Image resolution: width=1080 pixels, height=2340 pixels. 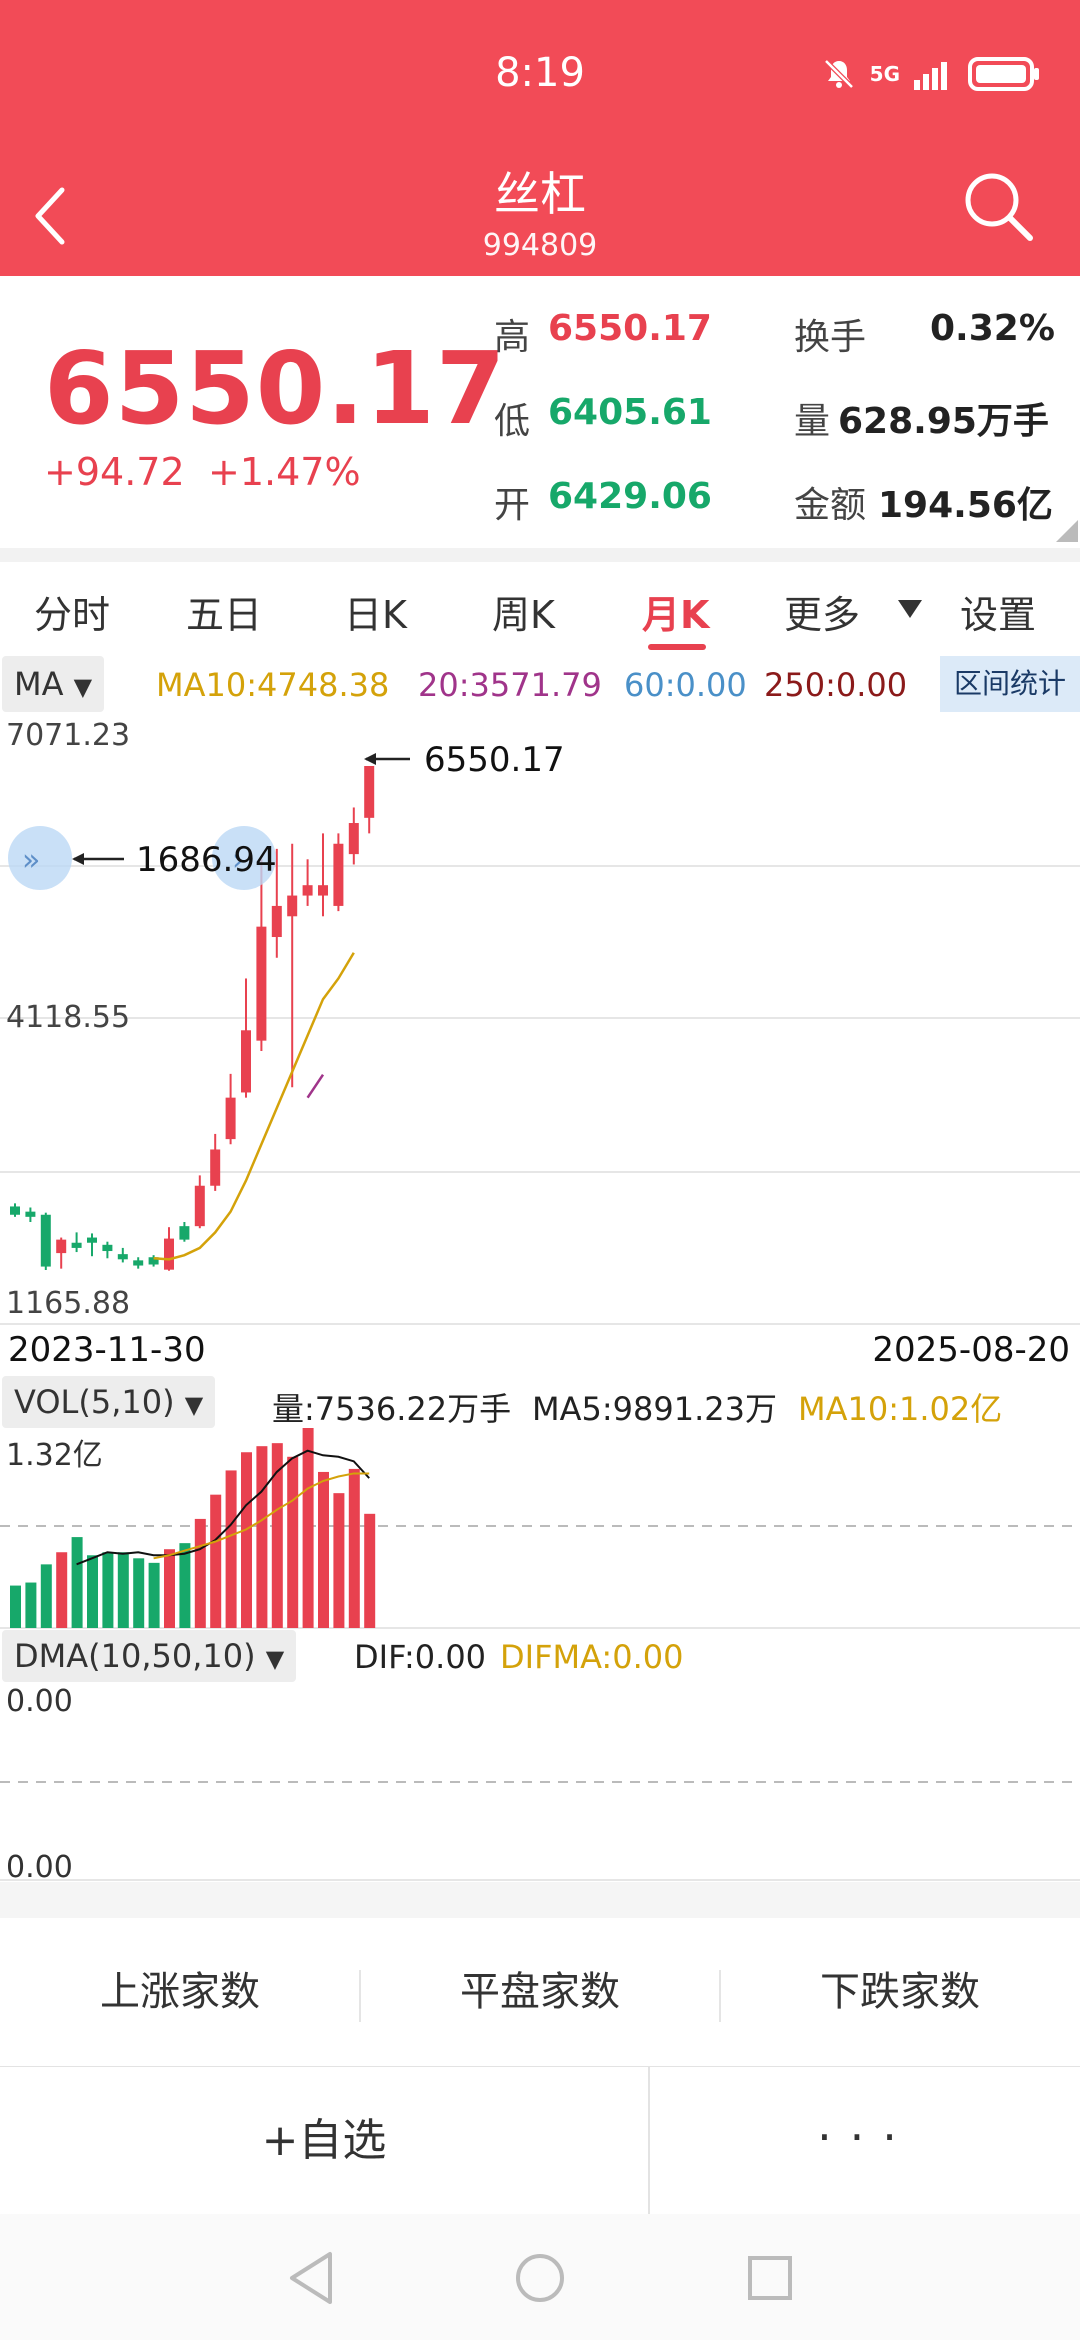 I want to click on ma10-value: MA10:4748.38, so click(x=273, y=685).